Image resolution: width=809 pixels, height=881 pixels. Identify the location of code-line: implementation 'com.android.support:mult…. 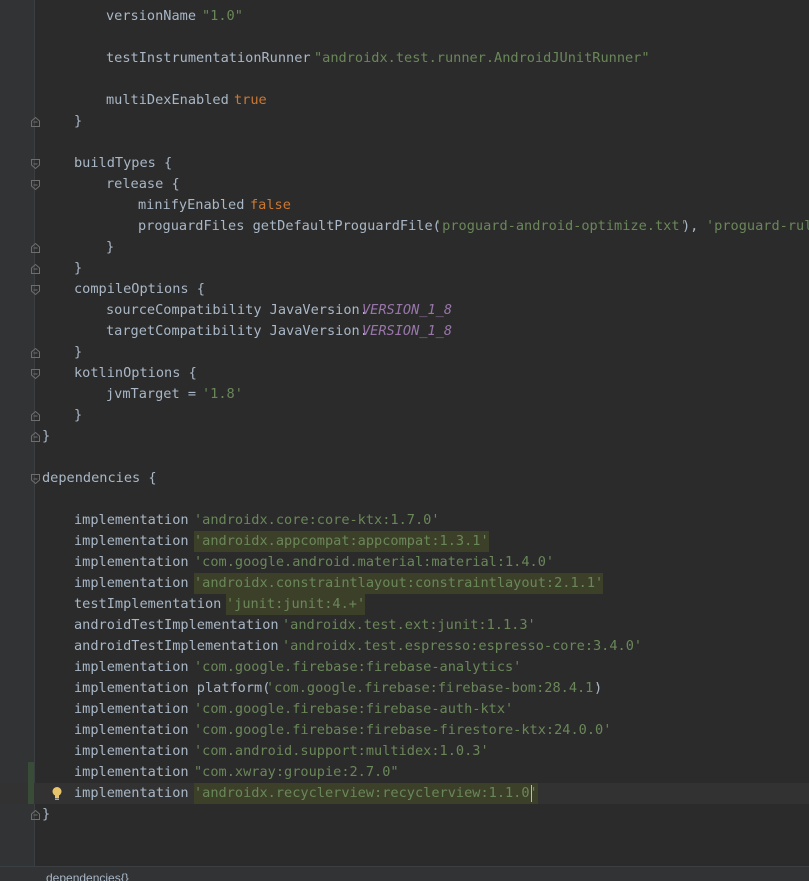
(404, 751).